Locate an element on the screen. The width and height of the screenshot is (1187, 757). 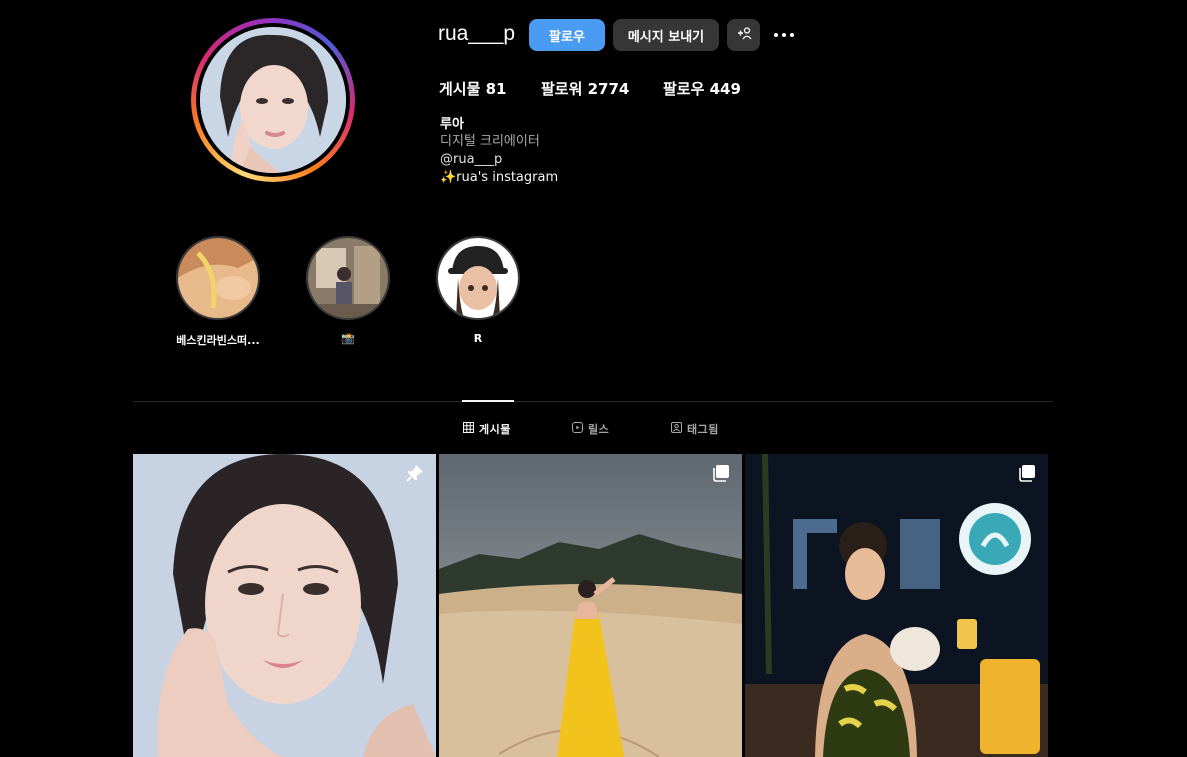
highlight-label: 📸 is located at coordinates (348, 338).